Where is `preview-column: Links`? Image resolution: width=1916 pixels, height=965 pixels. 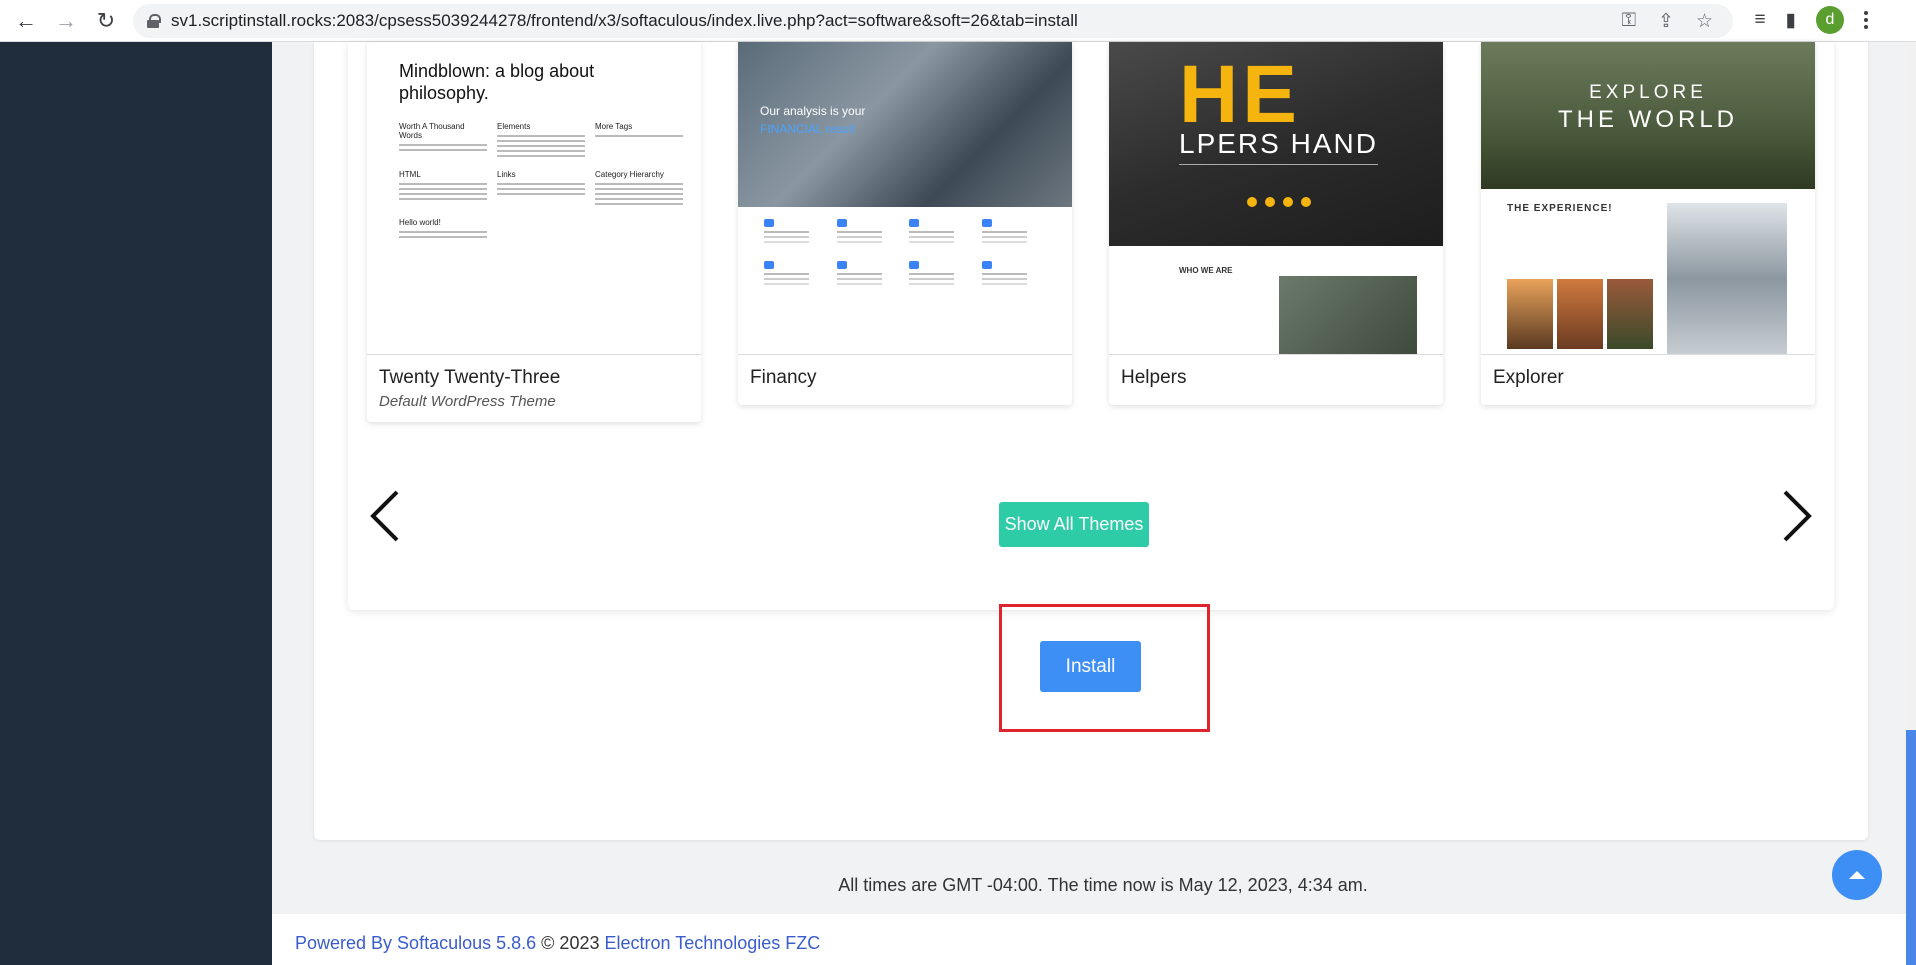 preview-column: Links is located at coordinates (541, 189).